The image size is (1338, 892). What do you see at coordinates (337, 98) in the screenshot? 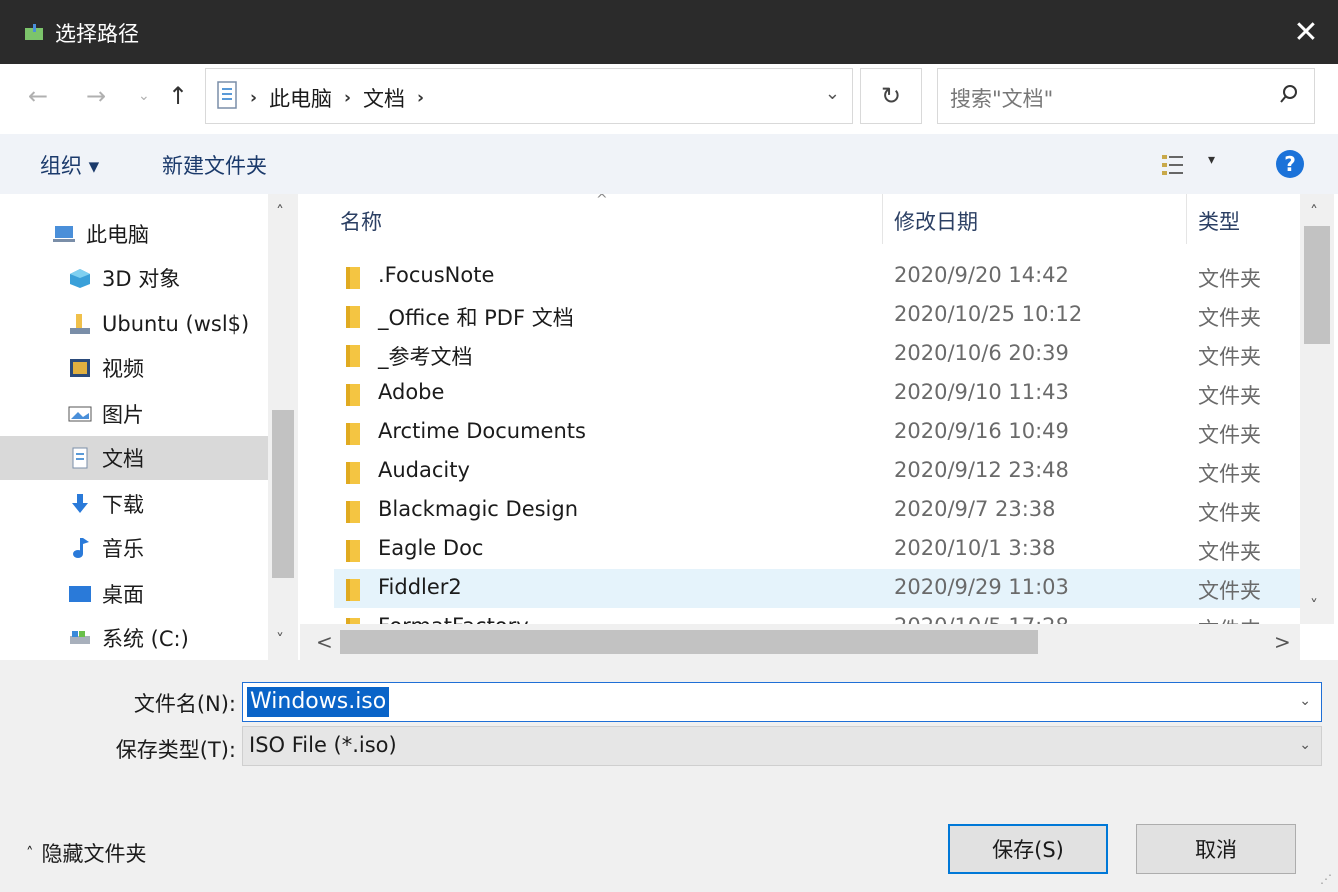
I see `breadcrumb: › 此电脑 › 文档 ›` at bounding box center [337, 98].